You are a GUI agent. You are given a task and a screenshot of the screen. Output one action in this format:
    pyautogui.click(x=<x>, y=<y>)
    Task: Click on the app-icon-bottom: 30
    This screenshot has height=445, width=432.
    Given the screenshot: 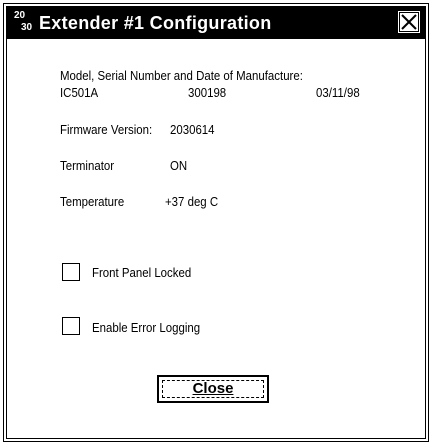 What is the action you would take?
    pyautogui.click(x=27, y=27)
    